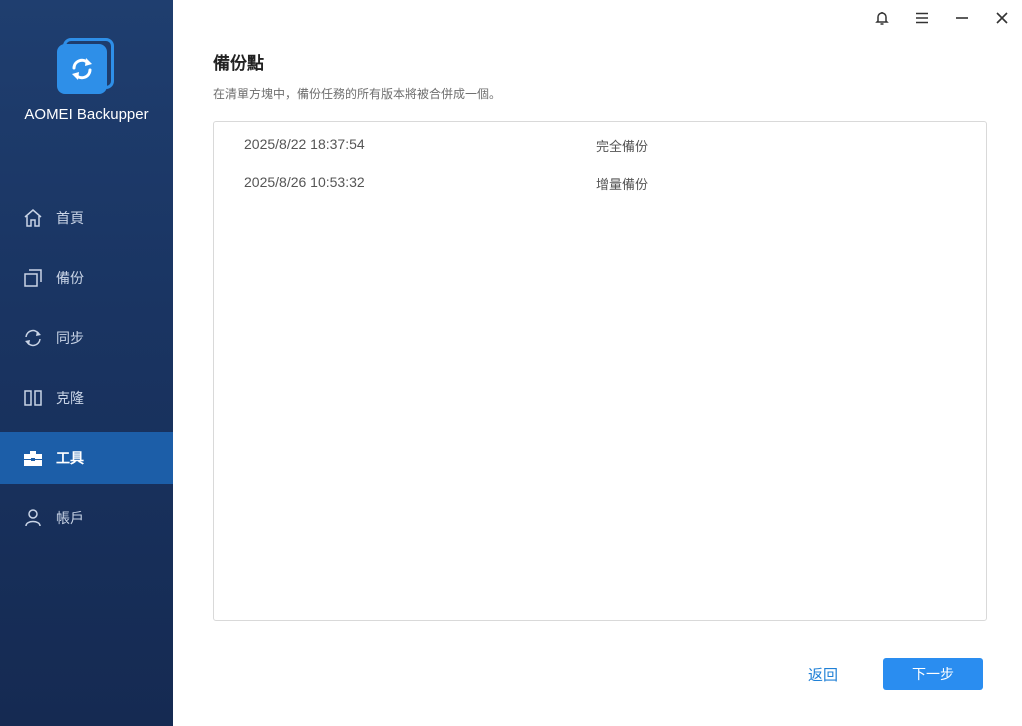  Describe the element at coordinates (70, 218) in the screenshot. I see `sidebar-item-label: 首頁` at that location.